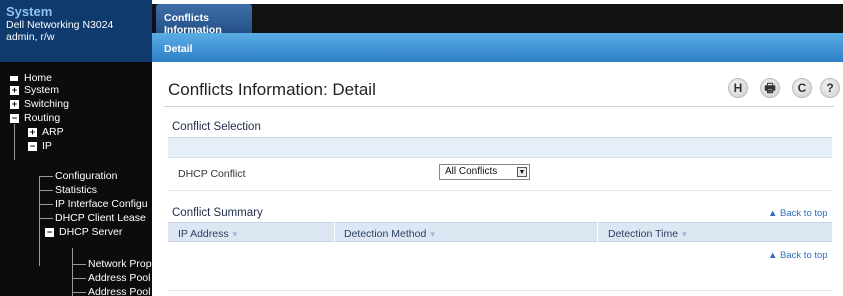 The image size is (843, 296). I want to click on nav-item-label: DHCP Client Lease, so click(100, 218).